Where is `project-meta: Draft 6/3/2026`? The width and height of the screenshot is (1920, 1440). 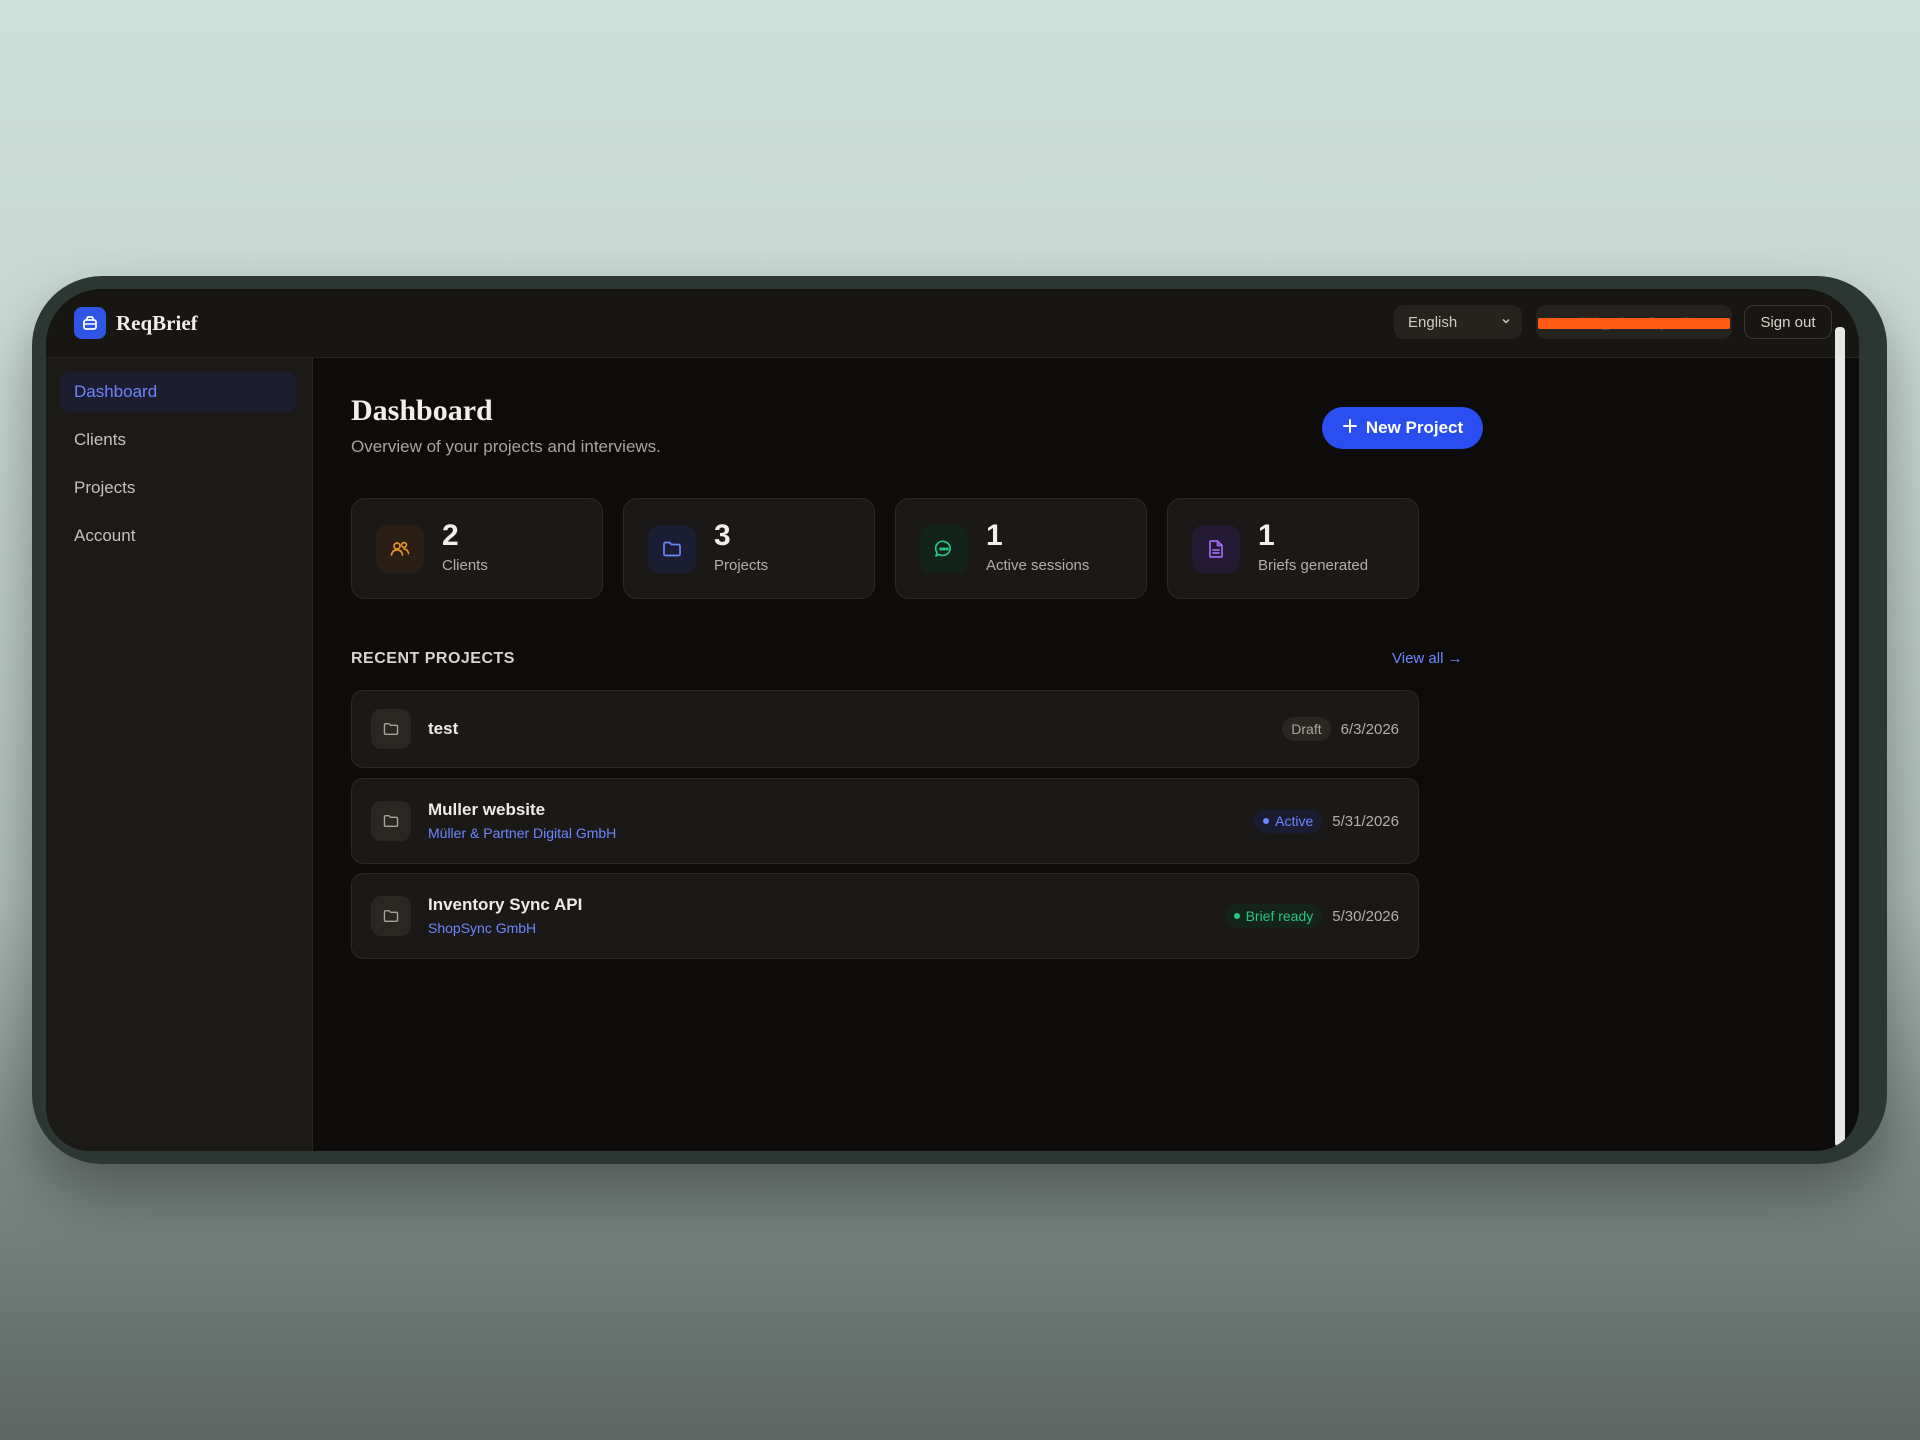
project-meta: Draft 6/3/2026 is located at coordinates (1340, 729).